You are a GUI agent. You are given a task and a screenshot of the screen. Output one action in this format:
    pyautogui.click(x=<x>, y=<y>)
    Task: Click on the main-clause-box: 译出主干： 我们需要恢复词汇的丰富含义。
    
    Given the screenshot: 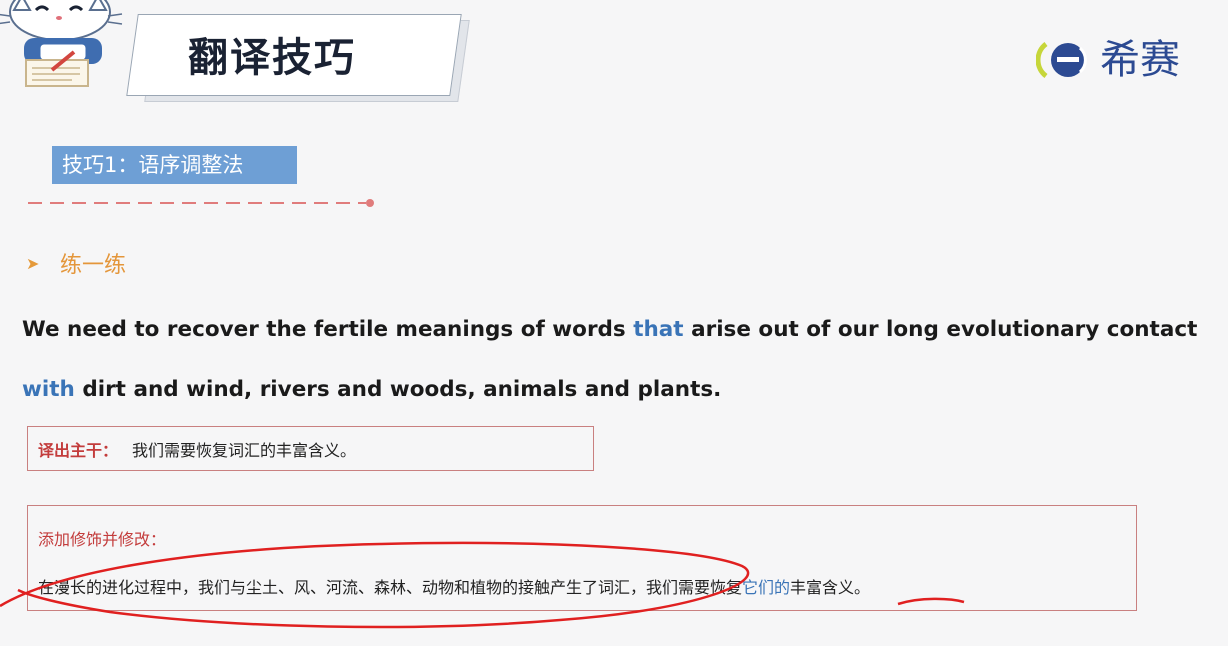 What is the action you would take?
    pyautogui.click(x=310, y=448)
    